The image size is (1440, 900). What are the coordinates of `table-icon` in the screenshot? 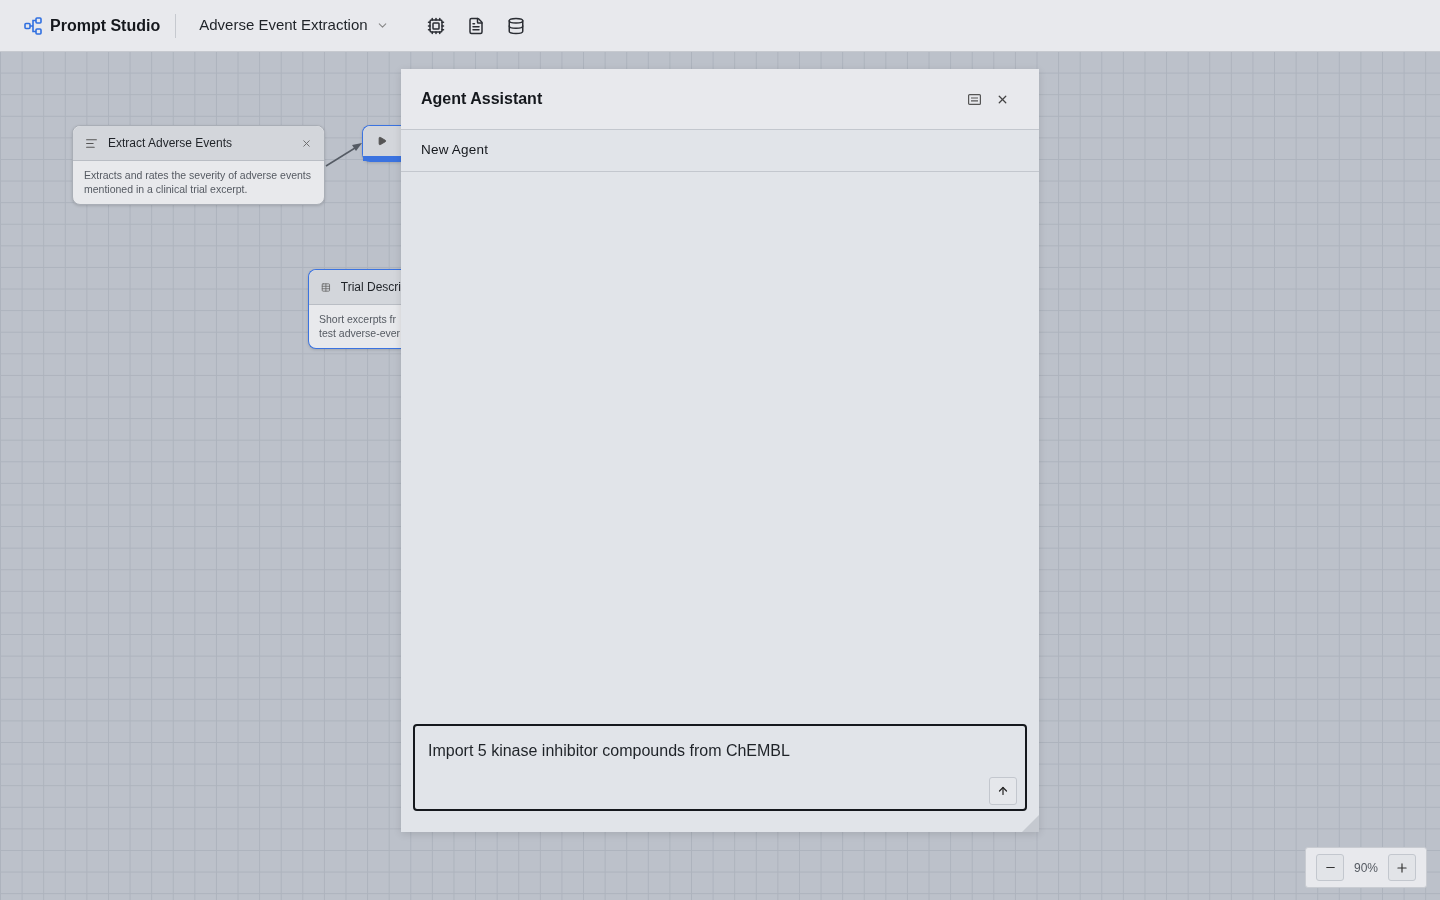 It's located at (326, 287).